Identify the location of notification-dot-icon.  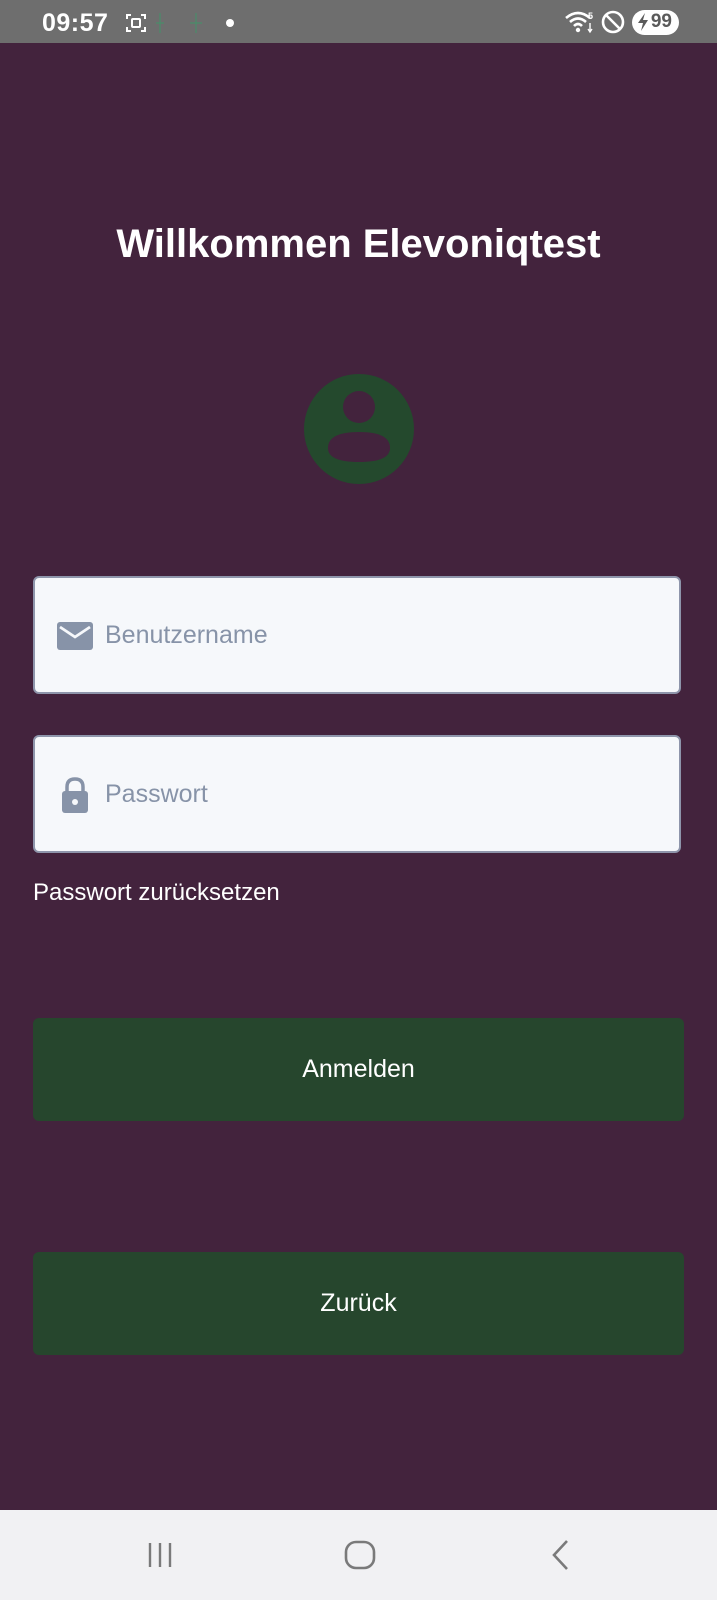
(230, 23).